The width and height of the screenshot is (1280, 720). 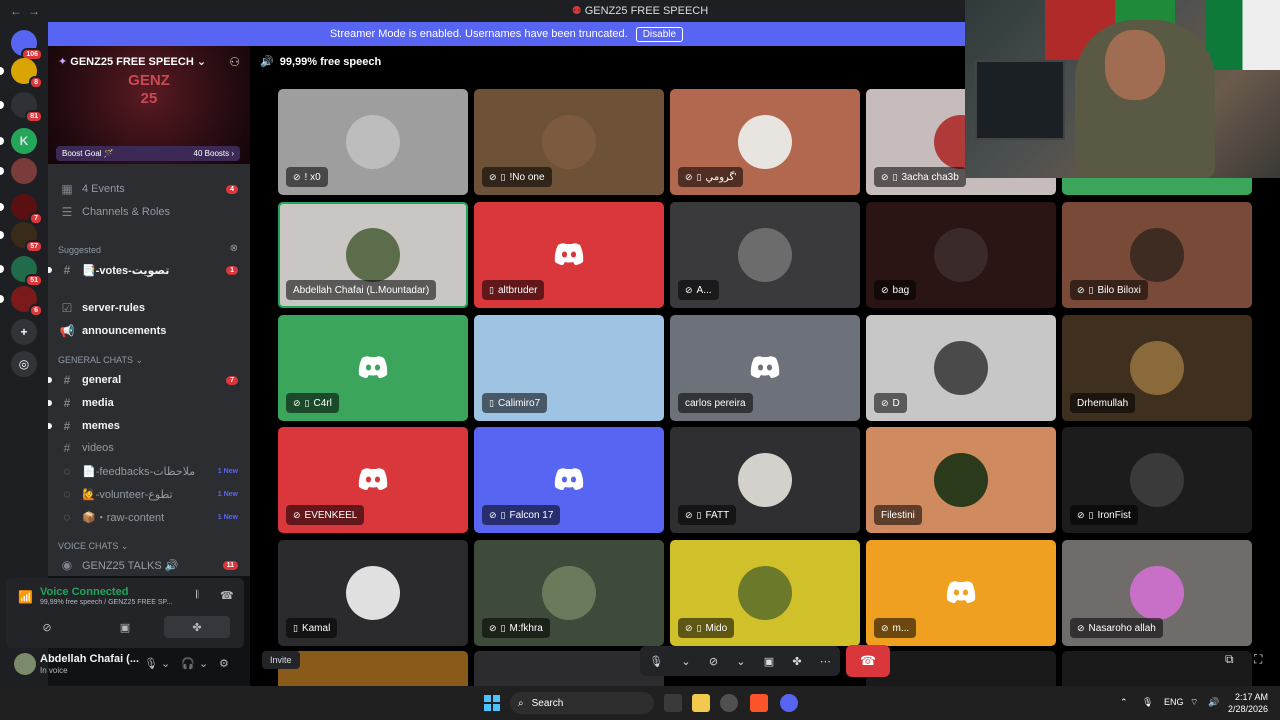 What do you see at coordinates (281, 660) in the screenshot?
I see `invite-button: Invite` at bounding box center [281, 660].